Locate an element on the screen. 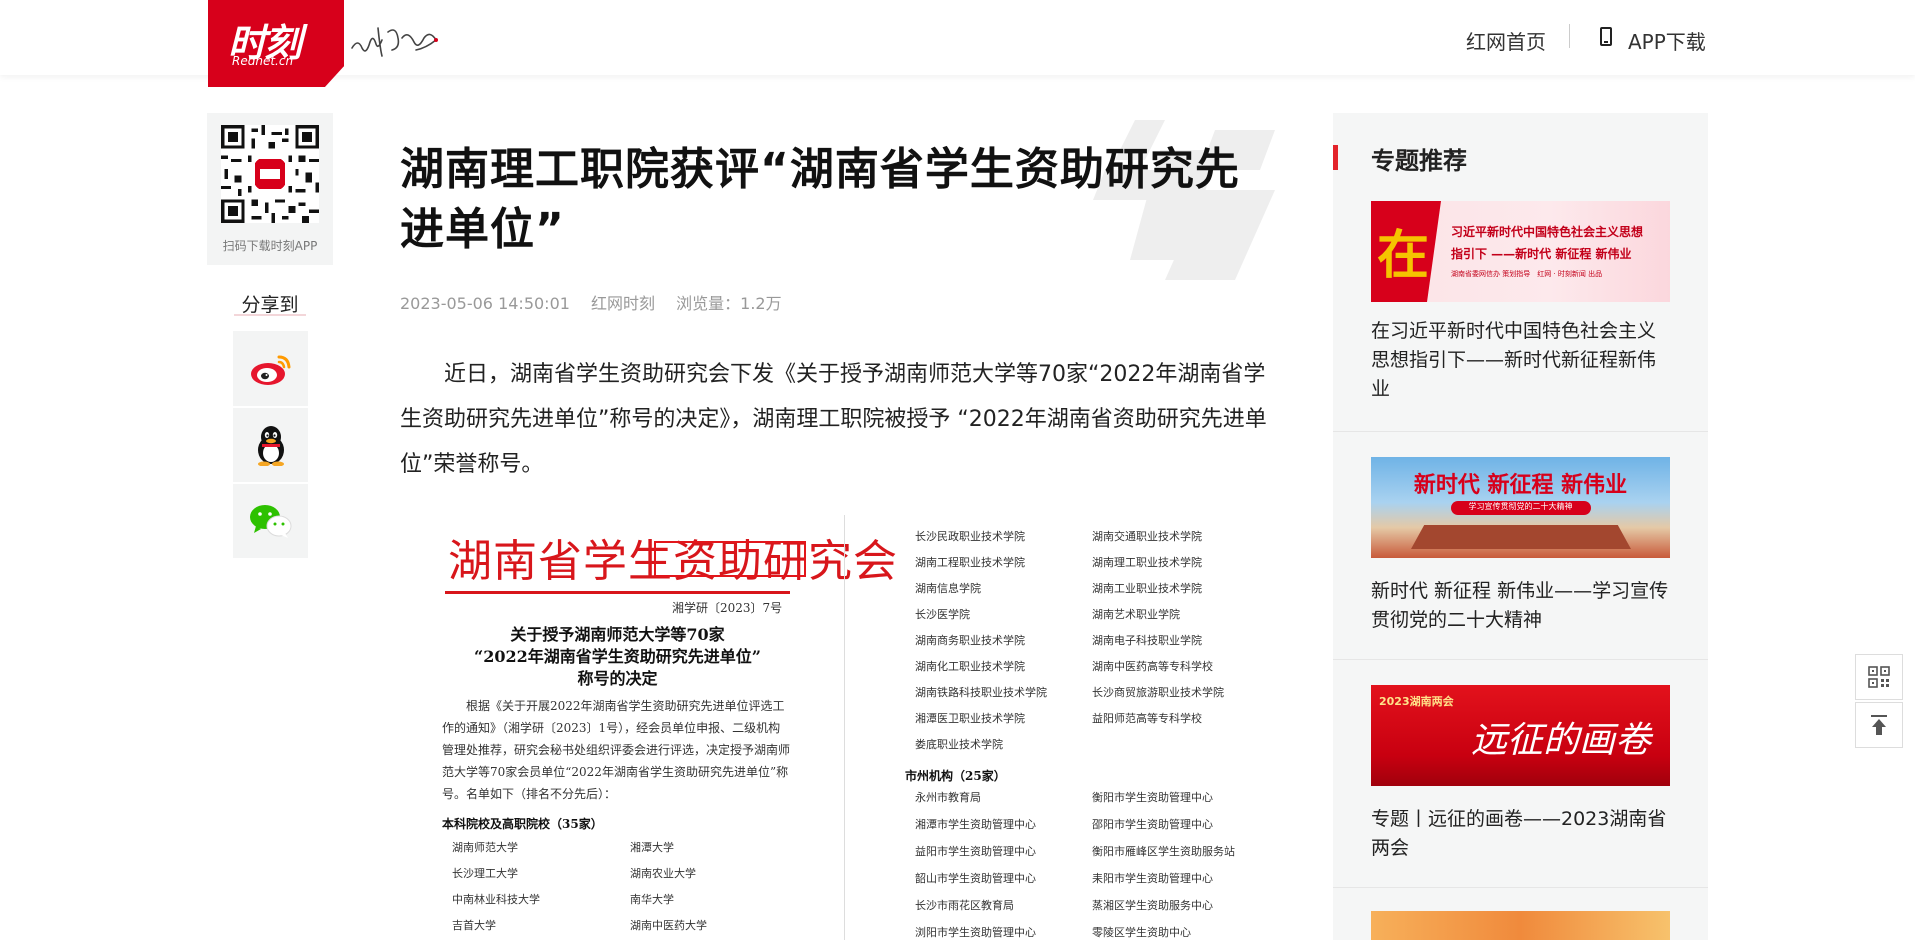  list-item: 长沙商贸旅游职业技术学院 is located at coordinates (1158, 692).